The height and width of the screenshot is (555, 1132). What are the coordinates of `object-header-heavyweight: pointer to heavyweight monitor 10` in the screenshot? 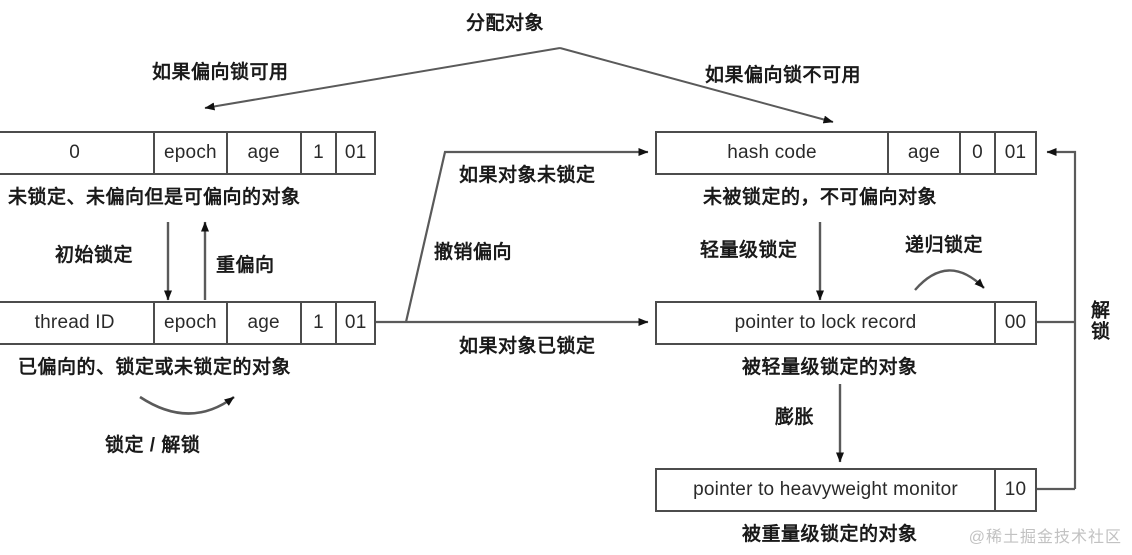 It's located at (846, 490).